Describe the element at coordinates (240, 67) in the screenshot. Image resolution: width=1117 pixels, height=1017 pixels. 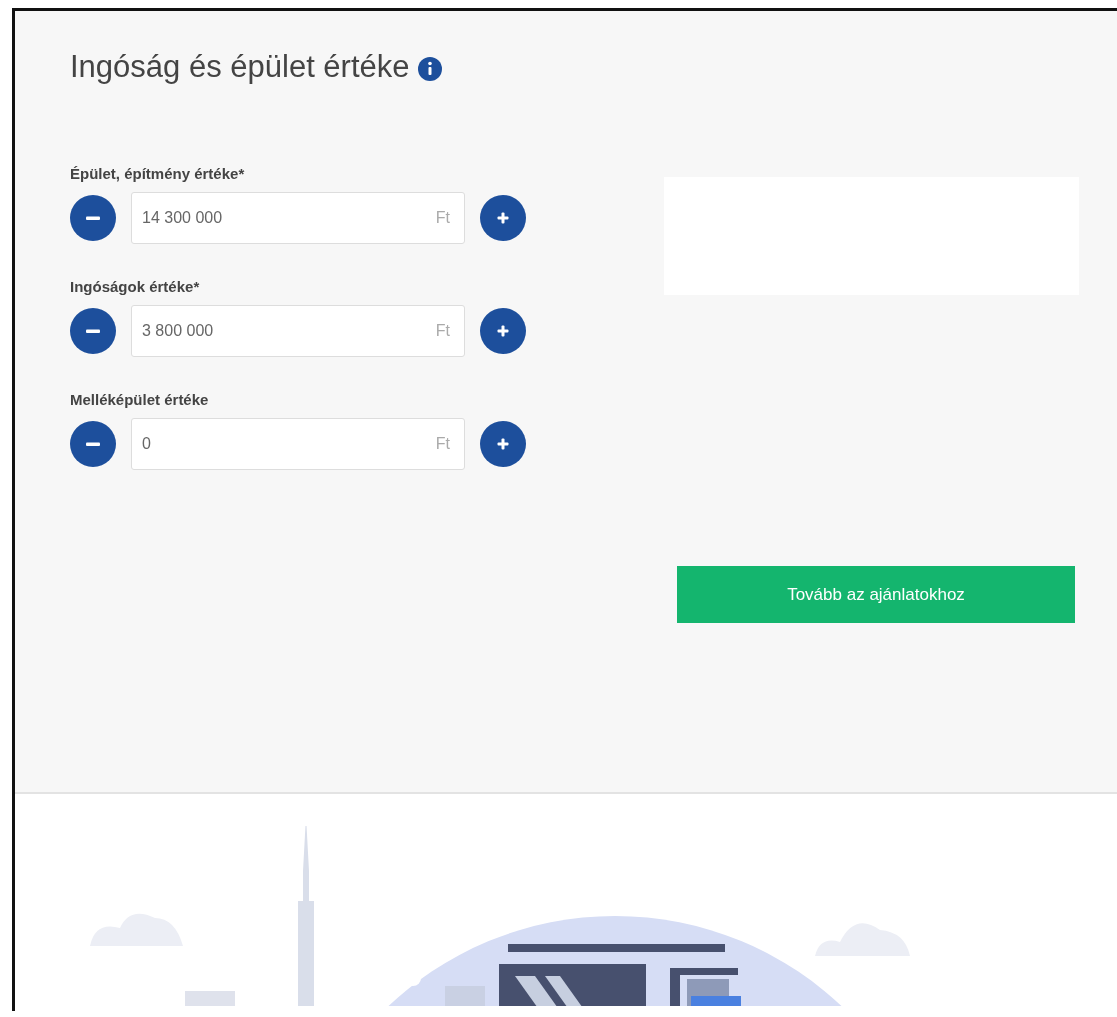
I see `section-title: Ingóság és épület értéke` at that location.